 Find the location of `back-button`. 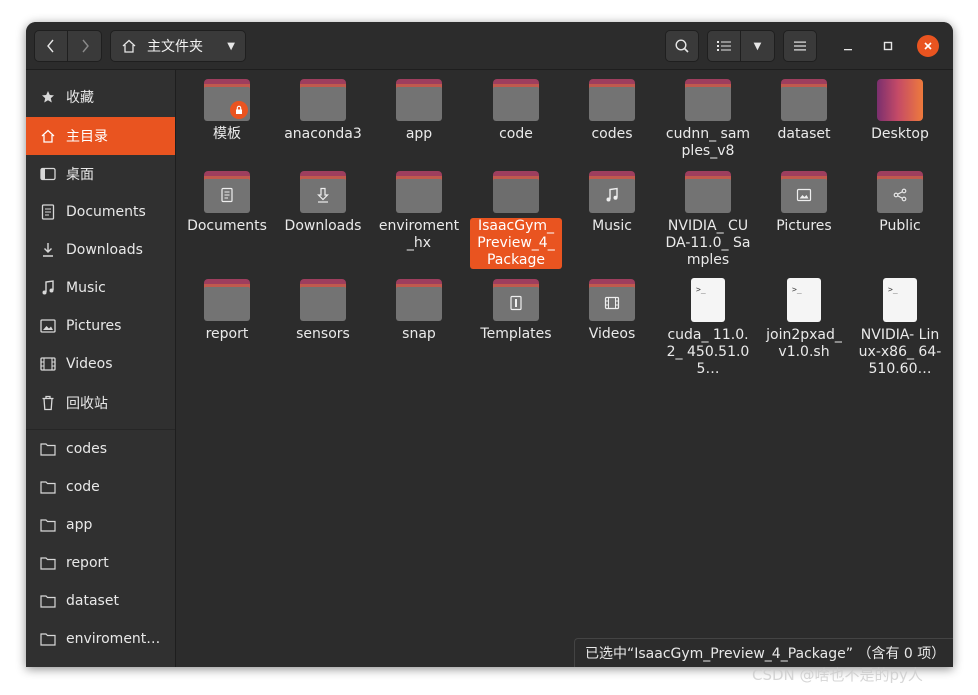

back-button is located at coordinates (51, 46).